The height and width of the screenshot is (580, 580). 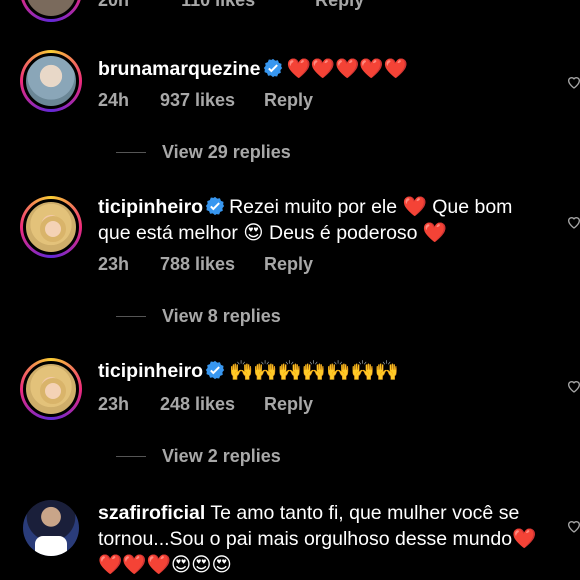 What do you see at coordinates (221, 316) in the screenshot?
I see `view-replies-label: View 8 replies` at bounding box center [221, 316].